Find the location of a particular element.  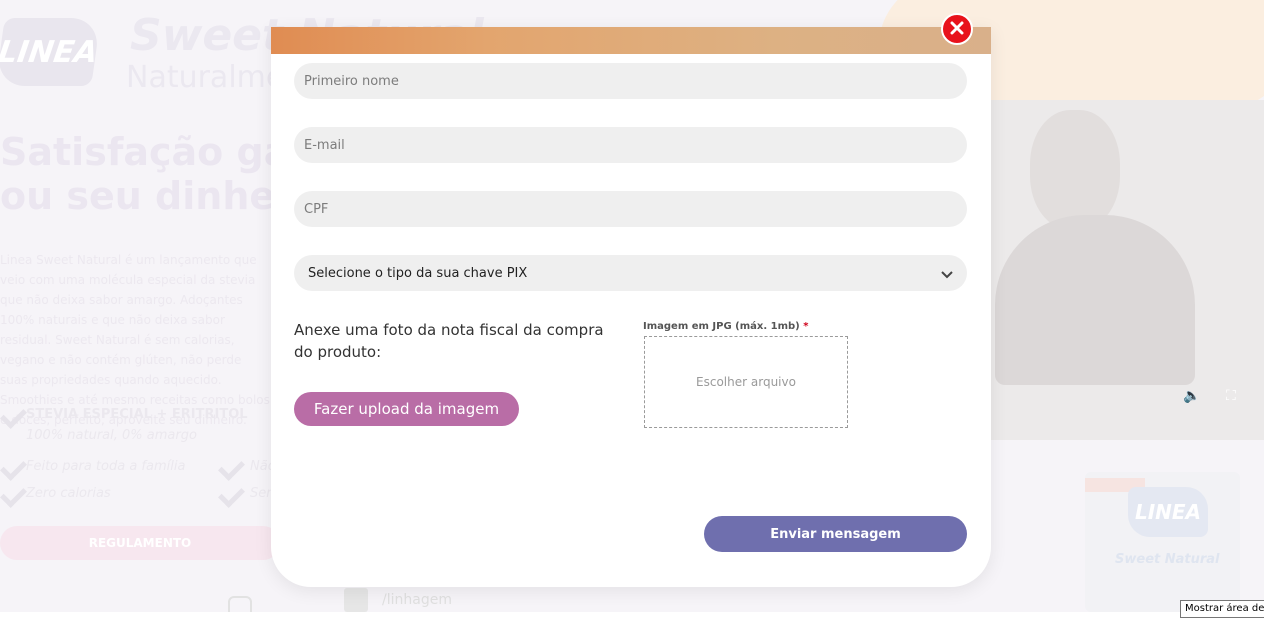

feature-text: STEVIA ESPECIAL + ERITRITOL is located at coordinates (137, 414).